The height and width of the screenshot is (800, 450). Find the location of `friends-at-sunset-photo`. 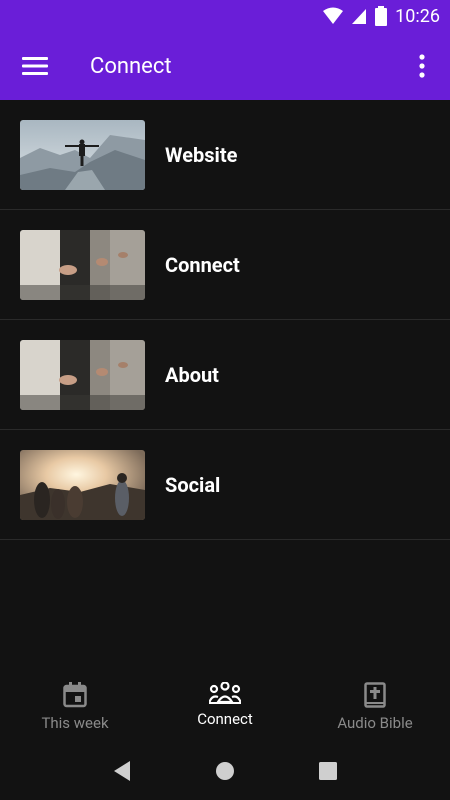

friends-at-sunset-photo is located at coordinates (82, 484).